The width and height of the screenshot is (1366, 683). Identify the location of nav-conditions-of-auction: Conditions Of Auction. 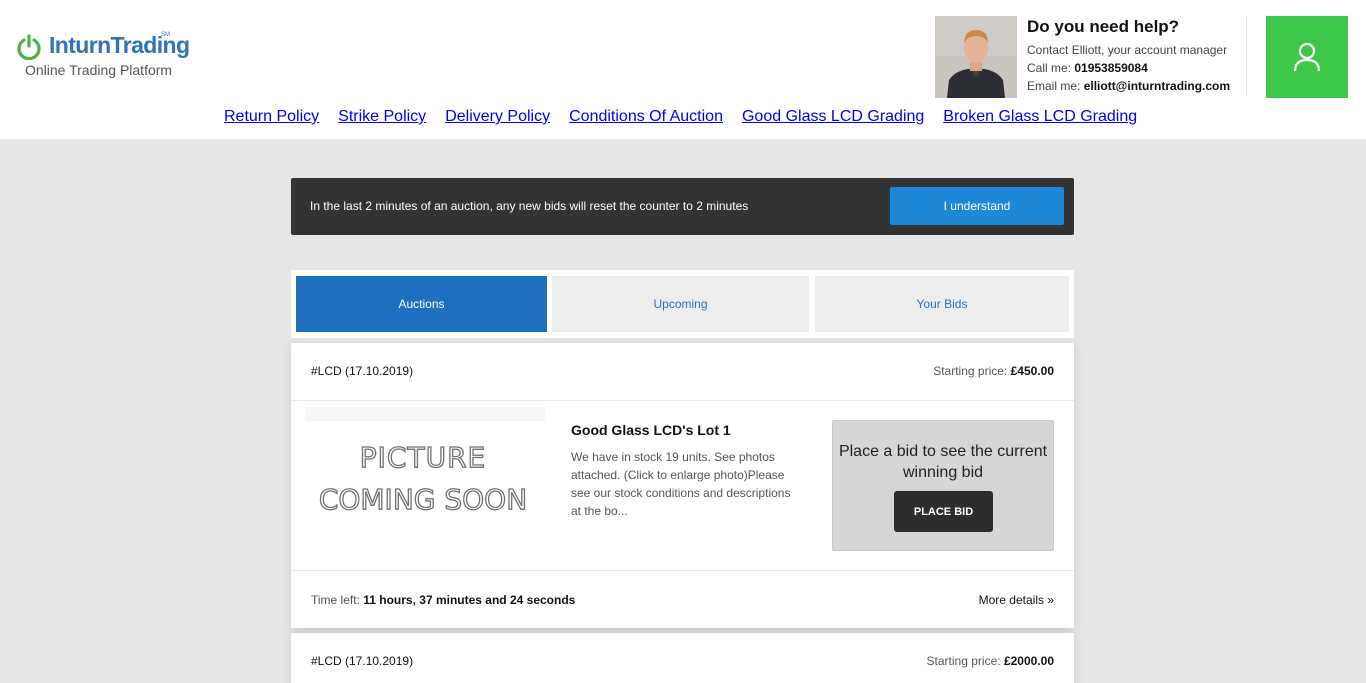
(646, 117).